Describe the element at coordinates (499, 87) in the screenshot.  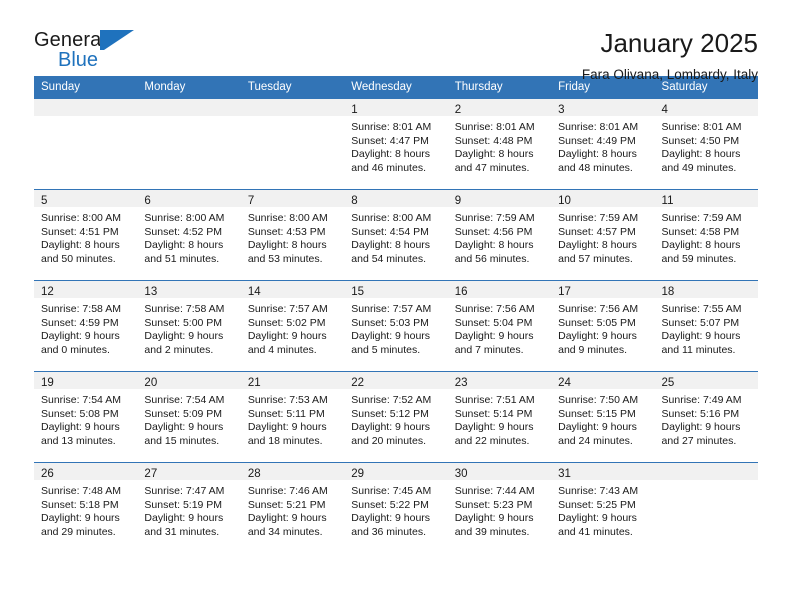
I see `weekday-header-thursday: Thursday` at that location.